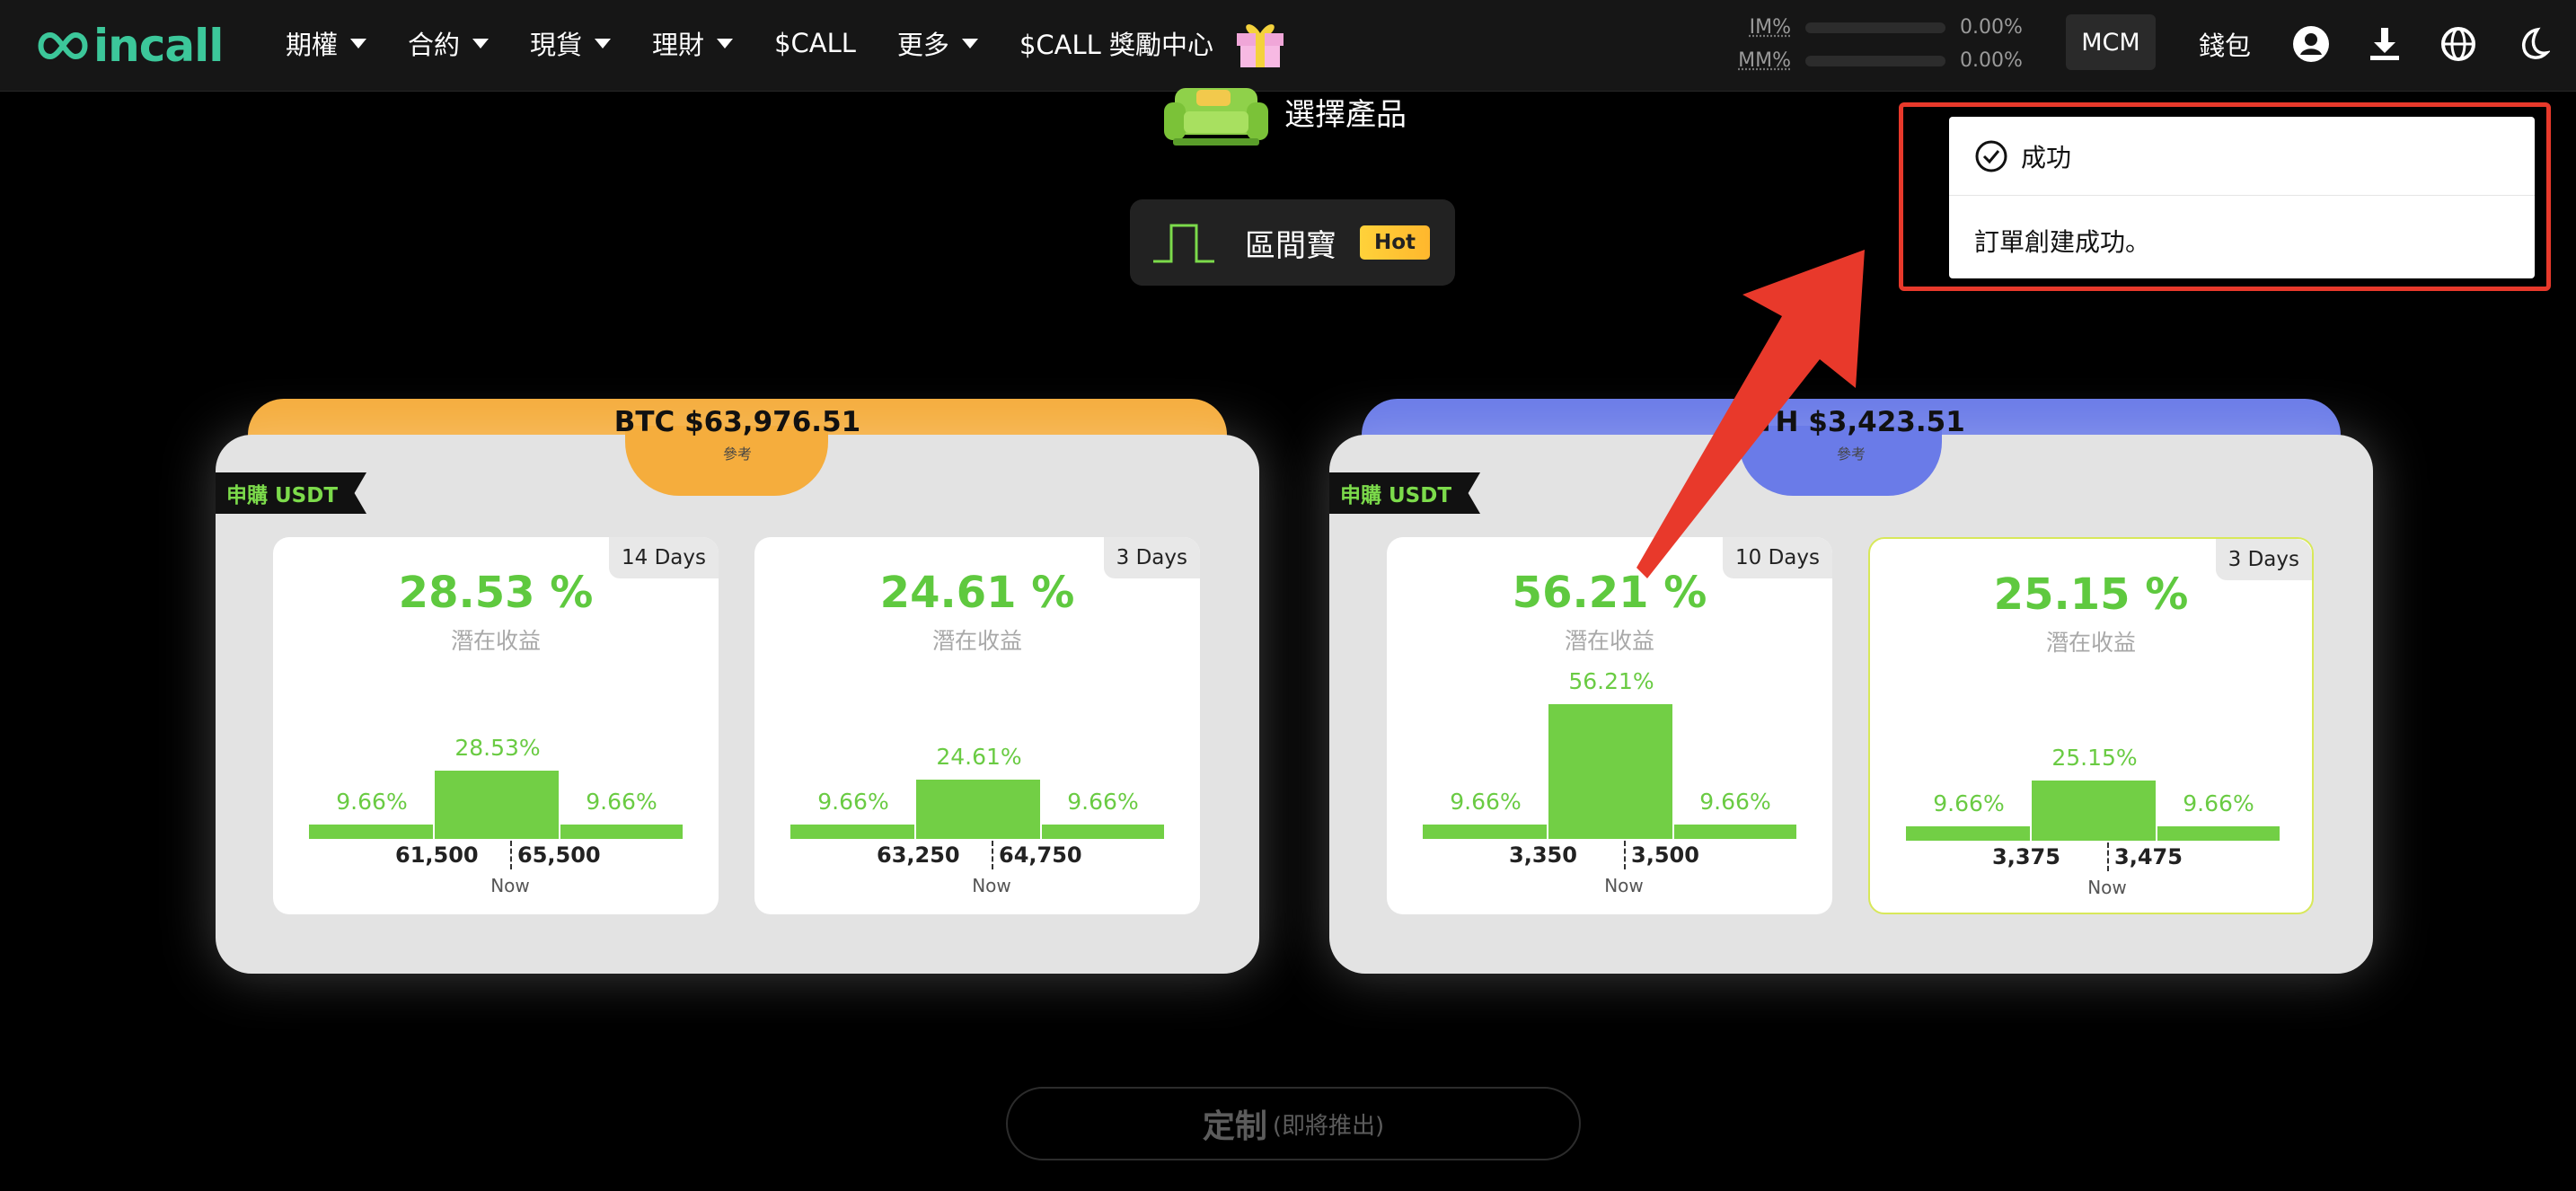 This screenshot has height=1191, width=2576. I want to click on wallet-link: 錢包, so click(2225, 44).